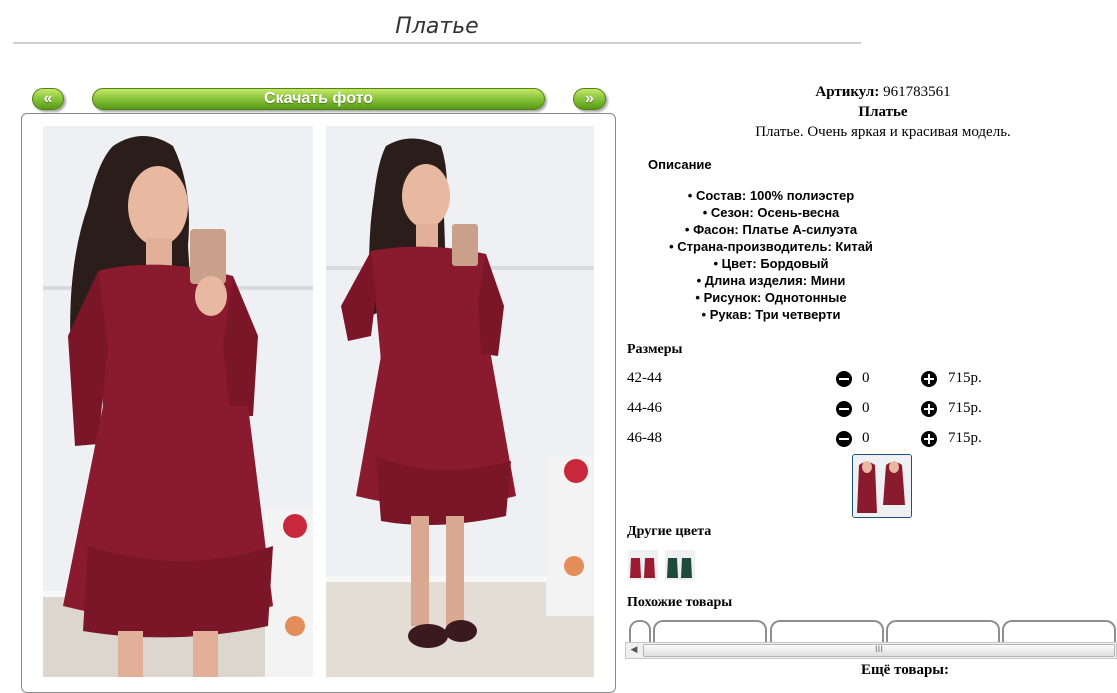 Image resolution: width=1117 pixels, height=693 pixels. What do you see at coordinates (655, 349) in the screenshot?
I see `sizes-heading: Размеры` at bounding box center [655, 349].